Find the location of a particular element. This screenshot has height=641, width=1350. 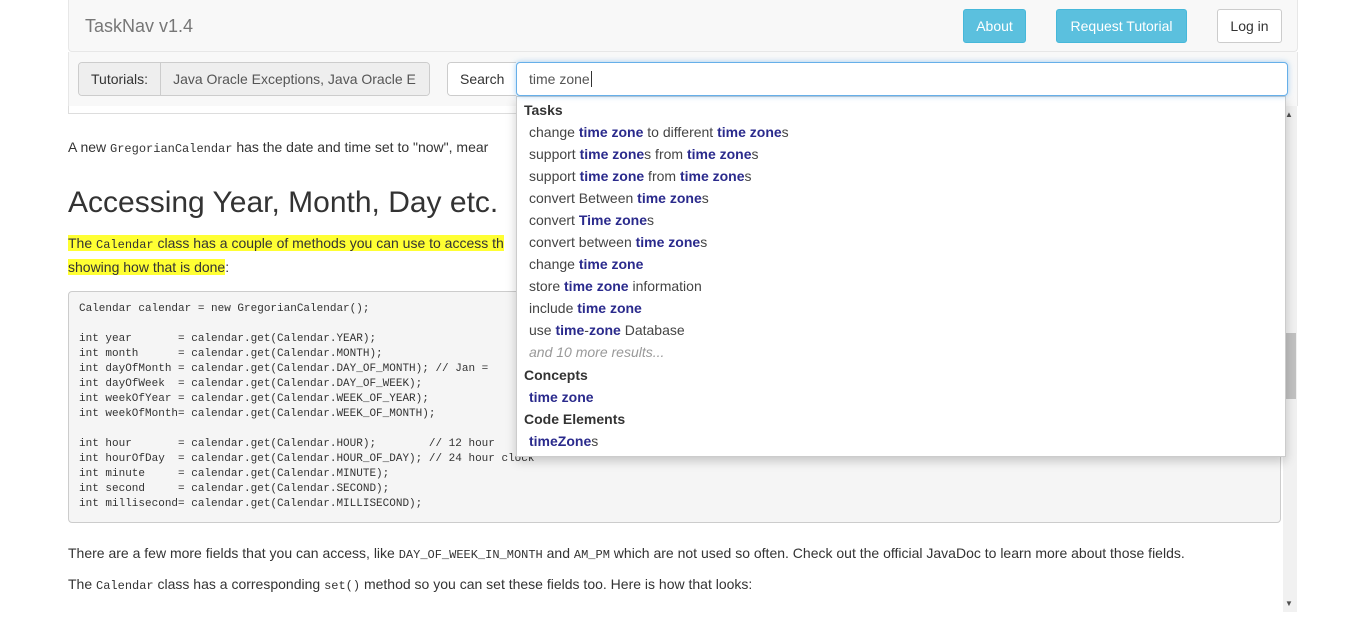

suggestion-task-item: store time zone information is located at coordinates (901, 286).